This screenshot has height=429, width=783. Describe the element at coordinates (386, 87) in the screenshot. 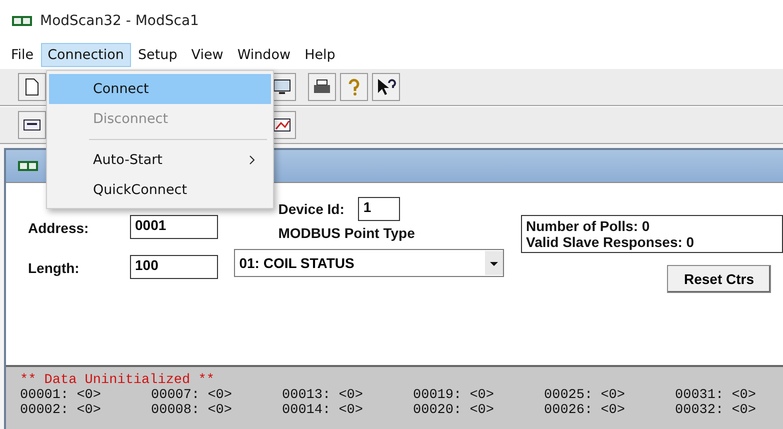

I see `context-help-icon` at that location.